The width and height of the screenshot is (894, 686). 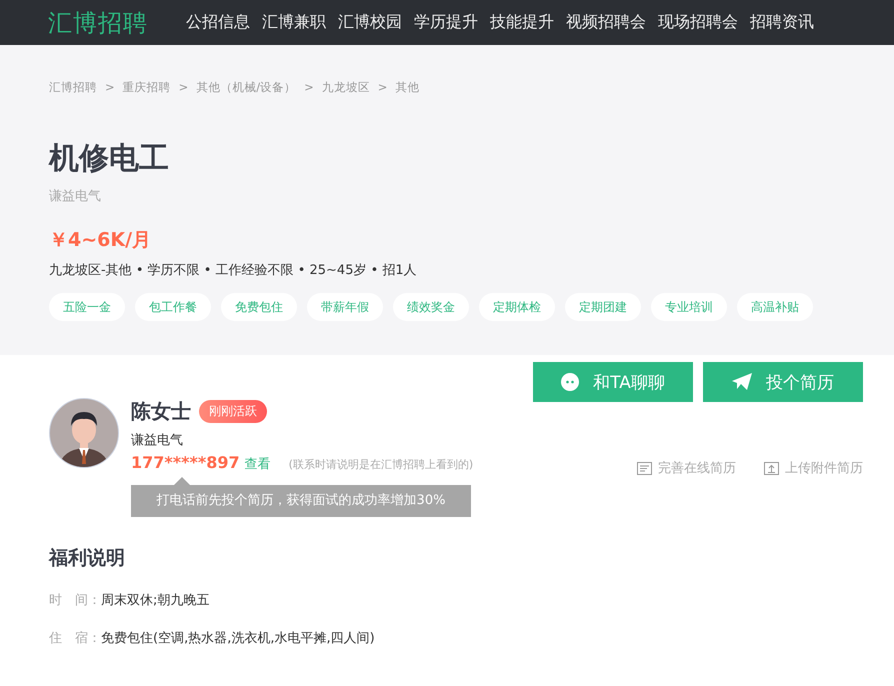 What do you see at coordinates (698, 22) in the screenshot?
I see `nav-link: 现场招聘会` at bounding box center [698, 22].